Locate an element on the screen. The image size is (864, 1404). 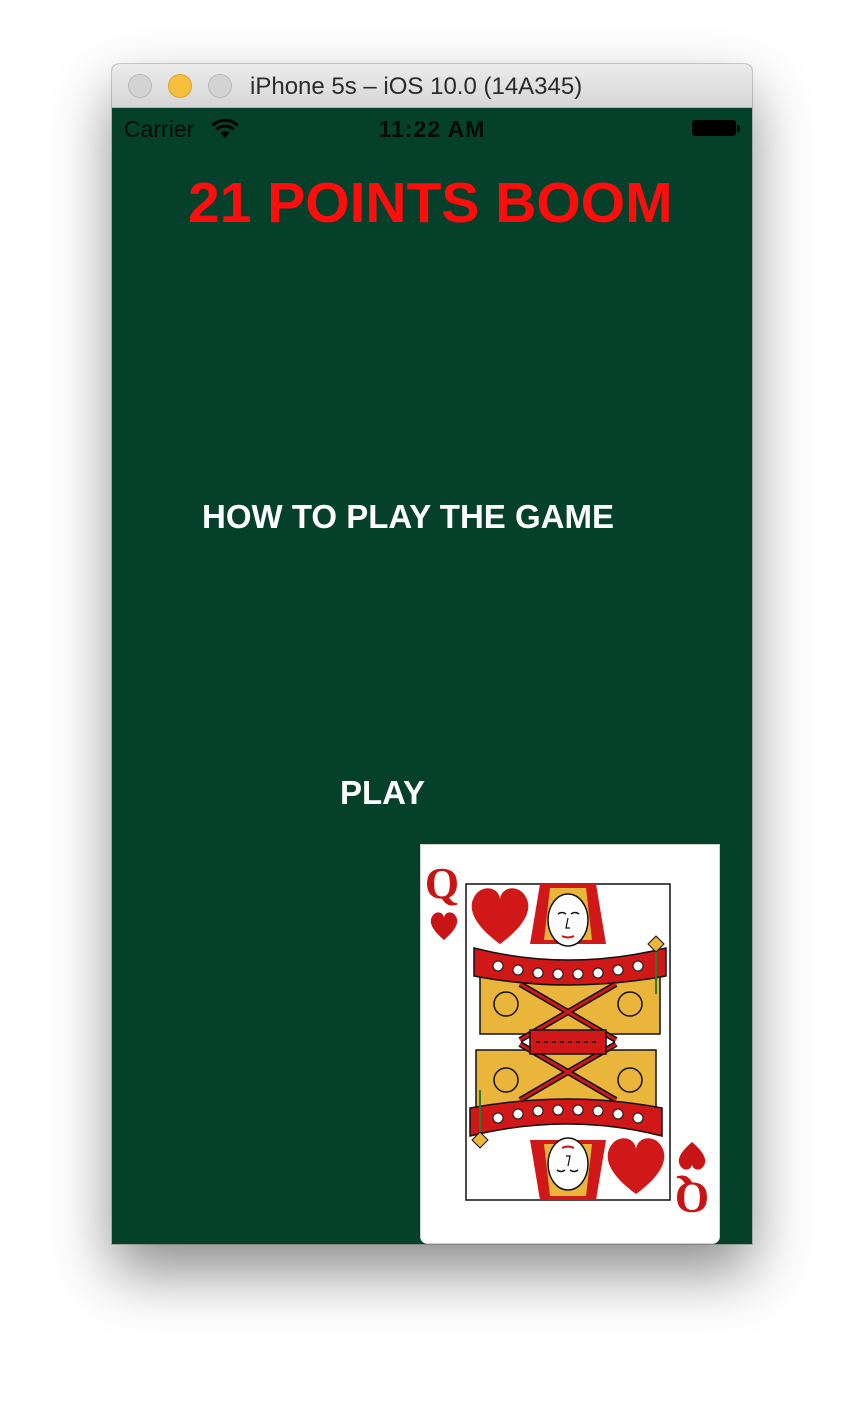
close-window-button is located at coordinates (140, 86).